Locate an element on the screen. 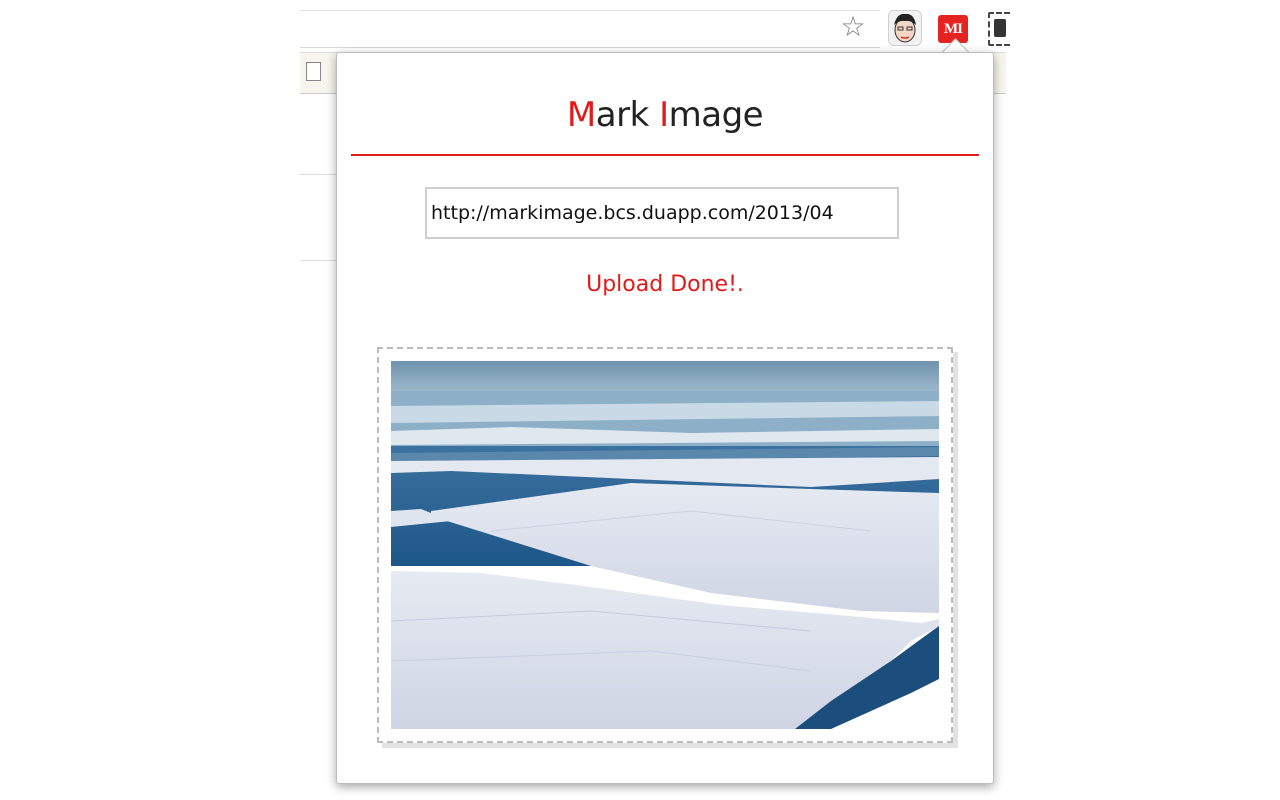 This screenshot has height=800, width=1280. title-divider is located at coordinates (665, 155).